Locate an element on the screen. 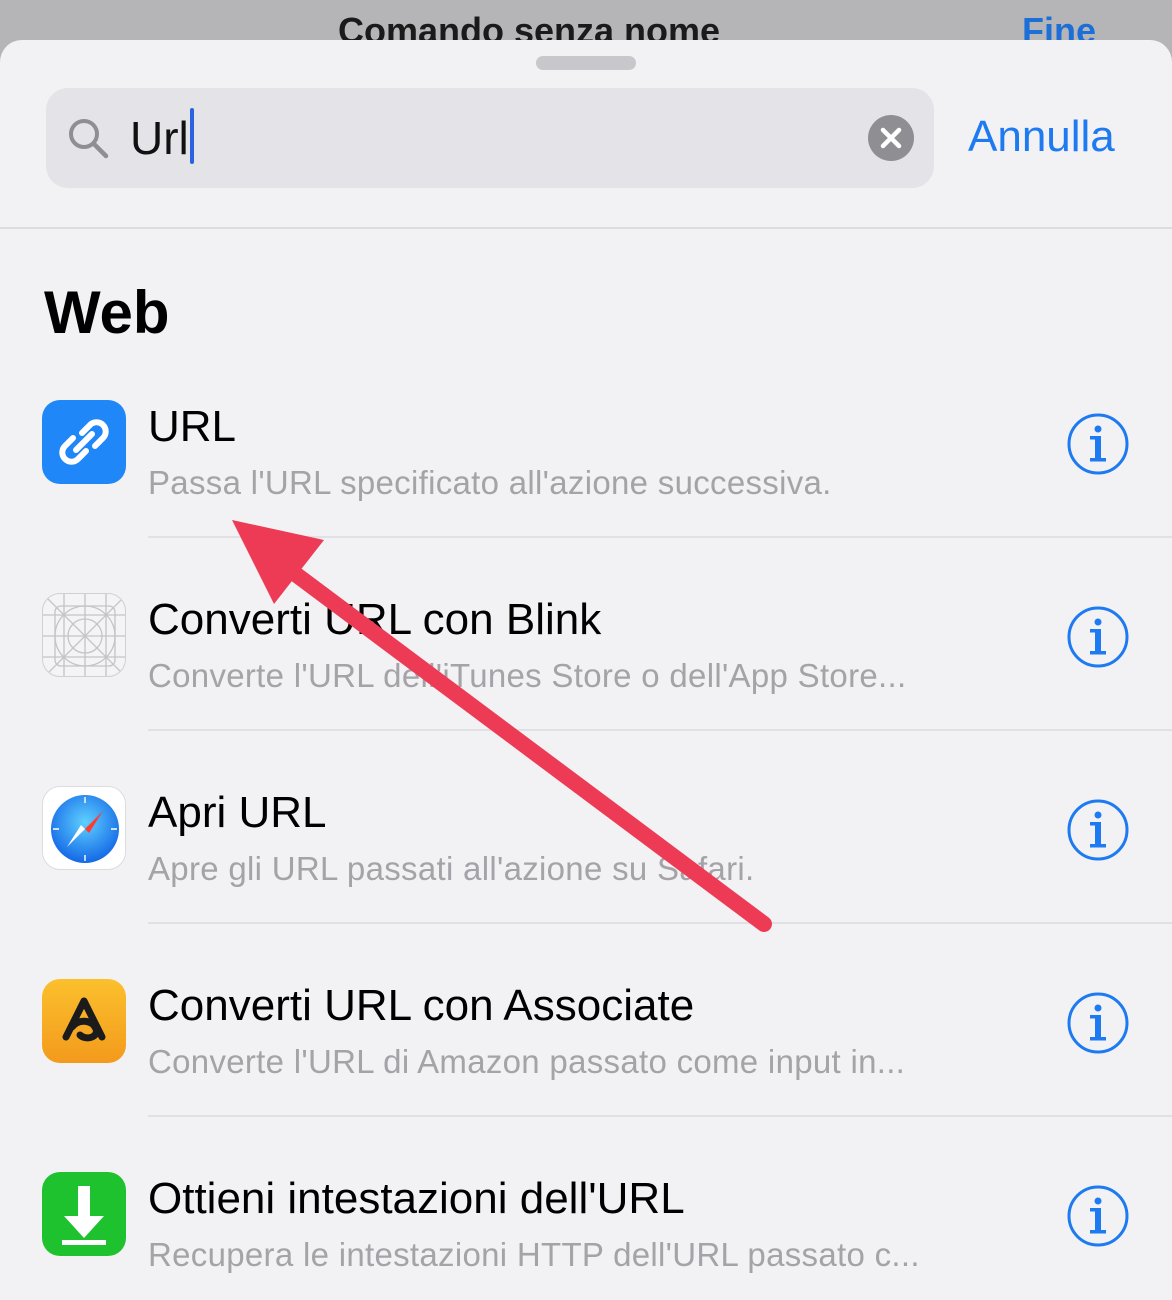  clear-search-button is located at coordinates (891, 138).